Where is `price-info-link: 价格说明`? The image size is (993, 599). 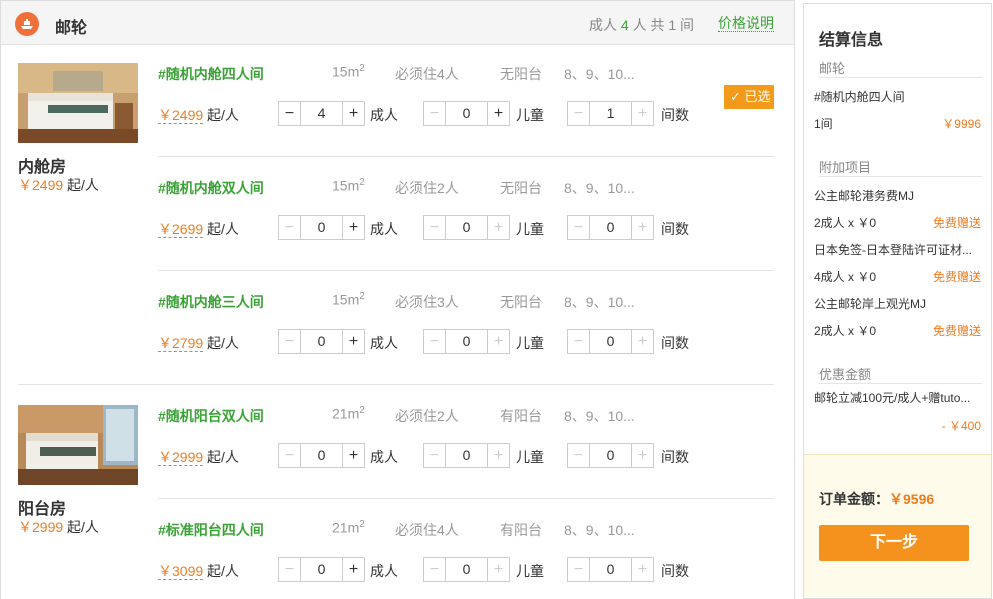 price-info-link: 价格说明 is located at coordinates (746, 23).